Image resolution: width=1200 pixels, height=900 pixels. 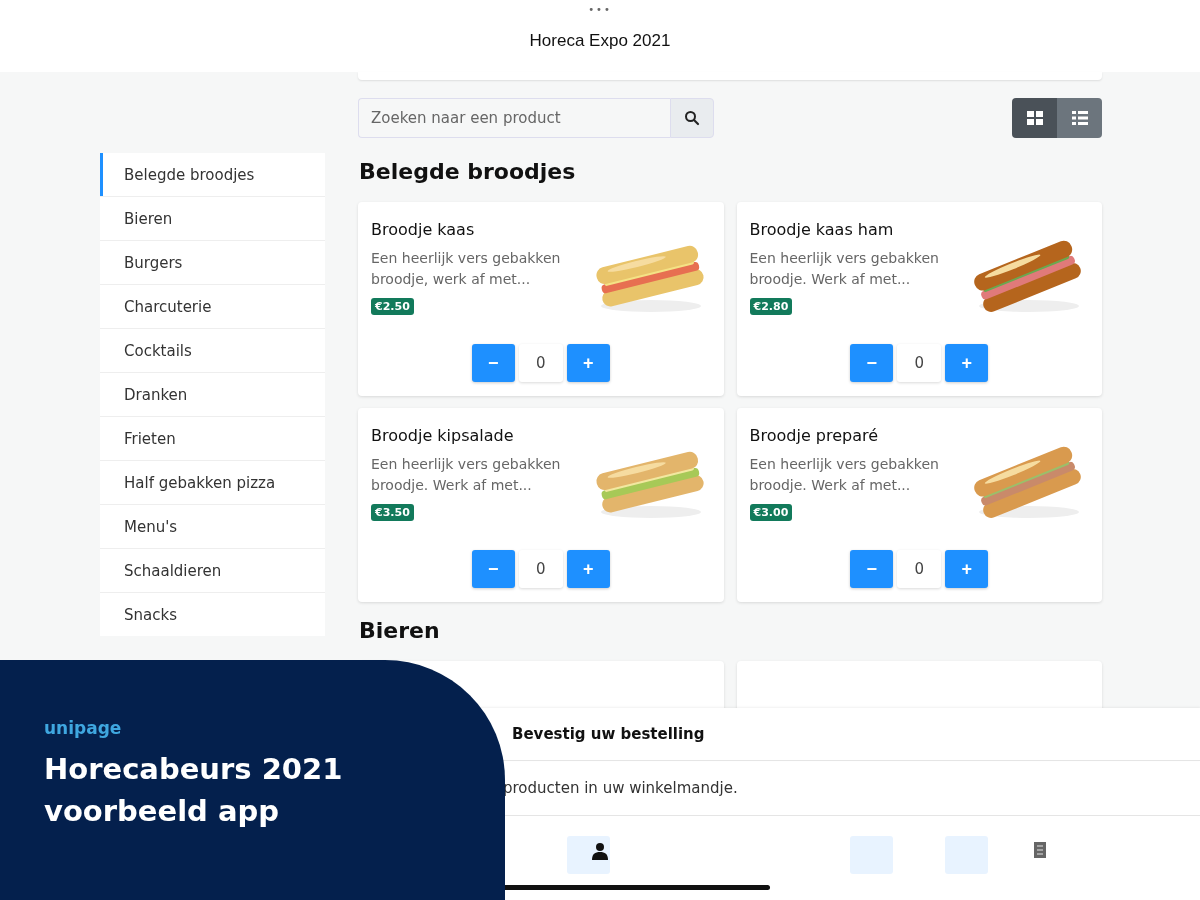 I want to click on price-tag: €3.50, so click(x=392, y=512).